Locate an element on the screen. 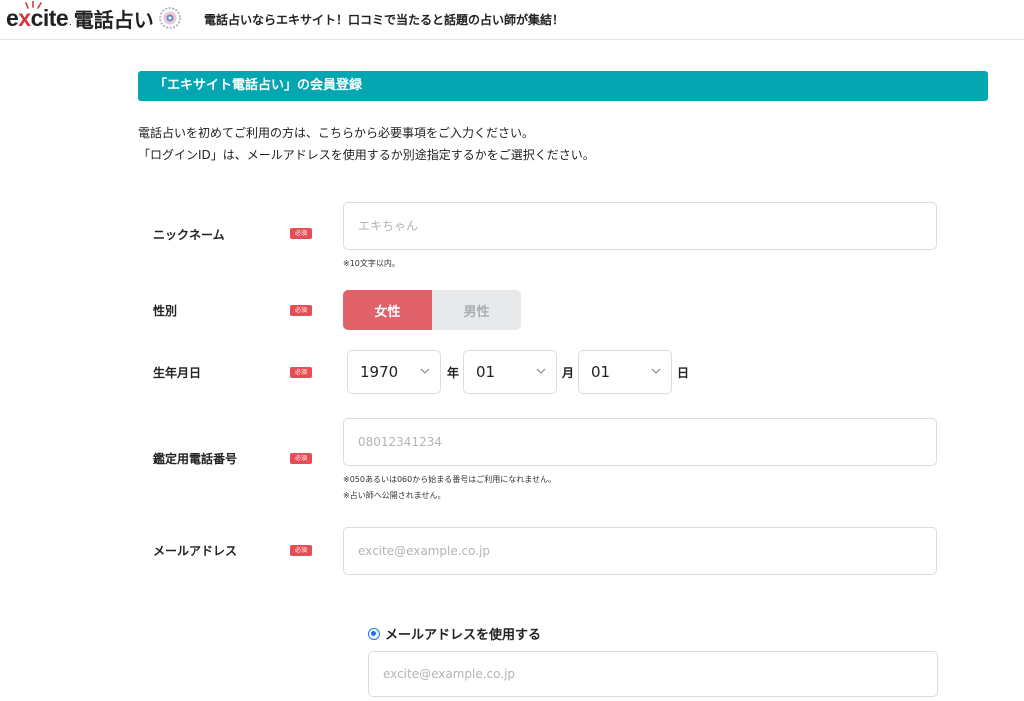 The image size is (1024, 701). birth-year-value: 1970 is located at coordinates (379, 372).